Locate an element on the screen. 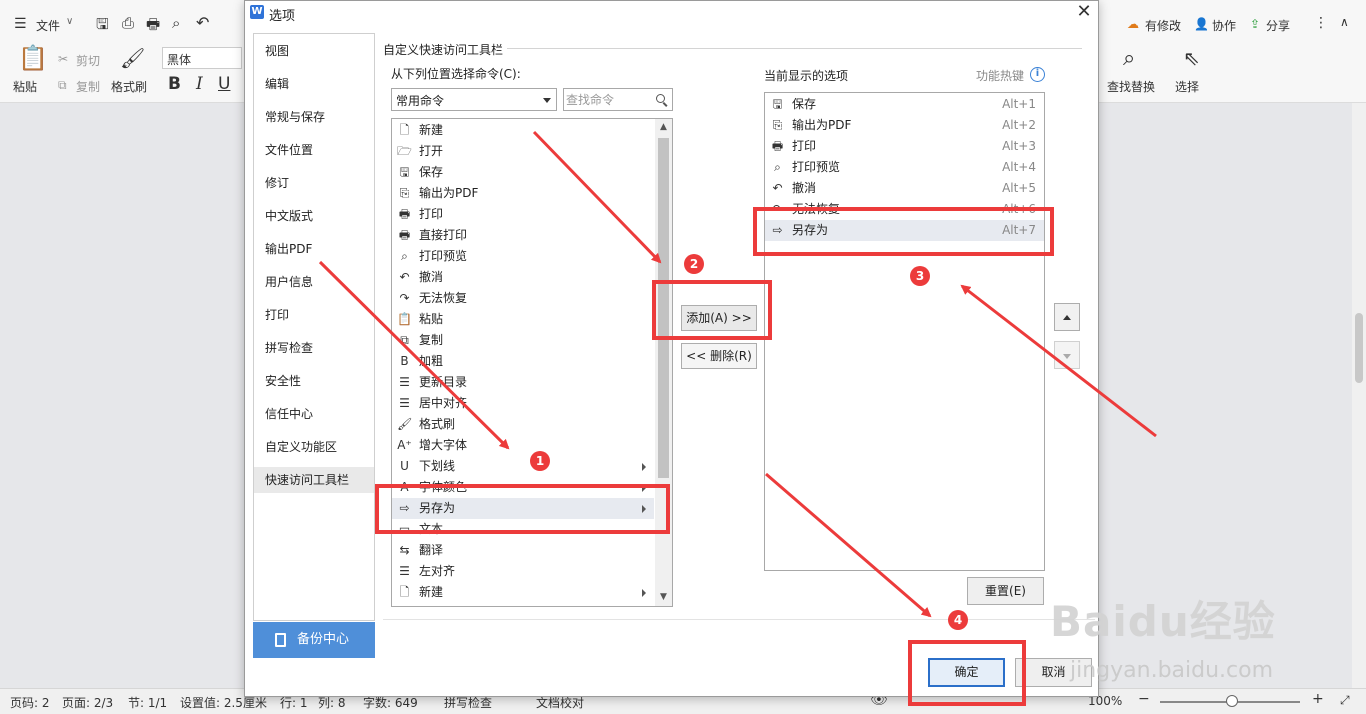 This screenshot has width=1366, height=714. annotation-badge-4: 4 is located at coordinates (958, 620).